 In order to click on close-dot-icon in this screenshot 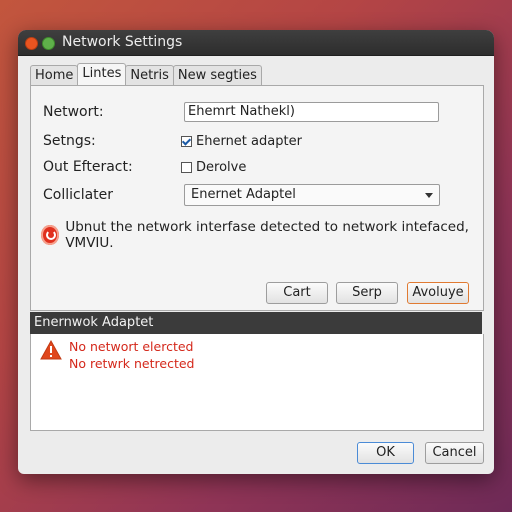, I will do `click(31, 43)`.